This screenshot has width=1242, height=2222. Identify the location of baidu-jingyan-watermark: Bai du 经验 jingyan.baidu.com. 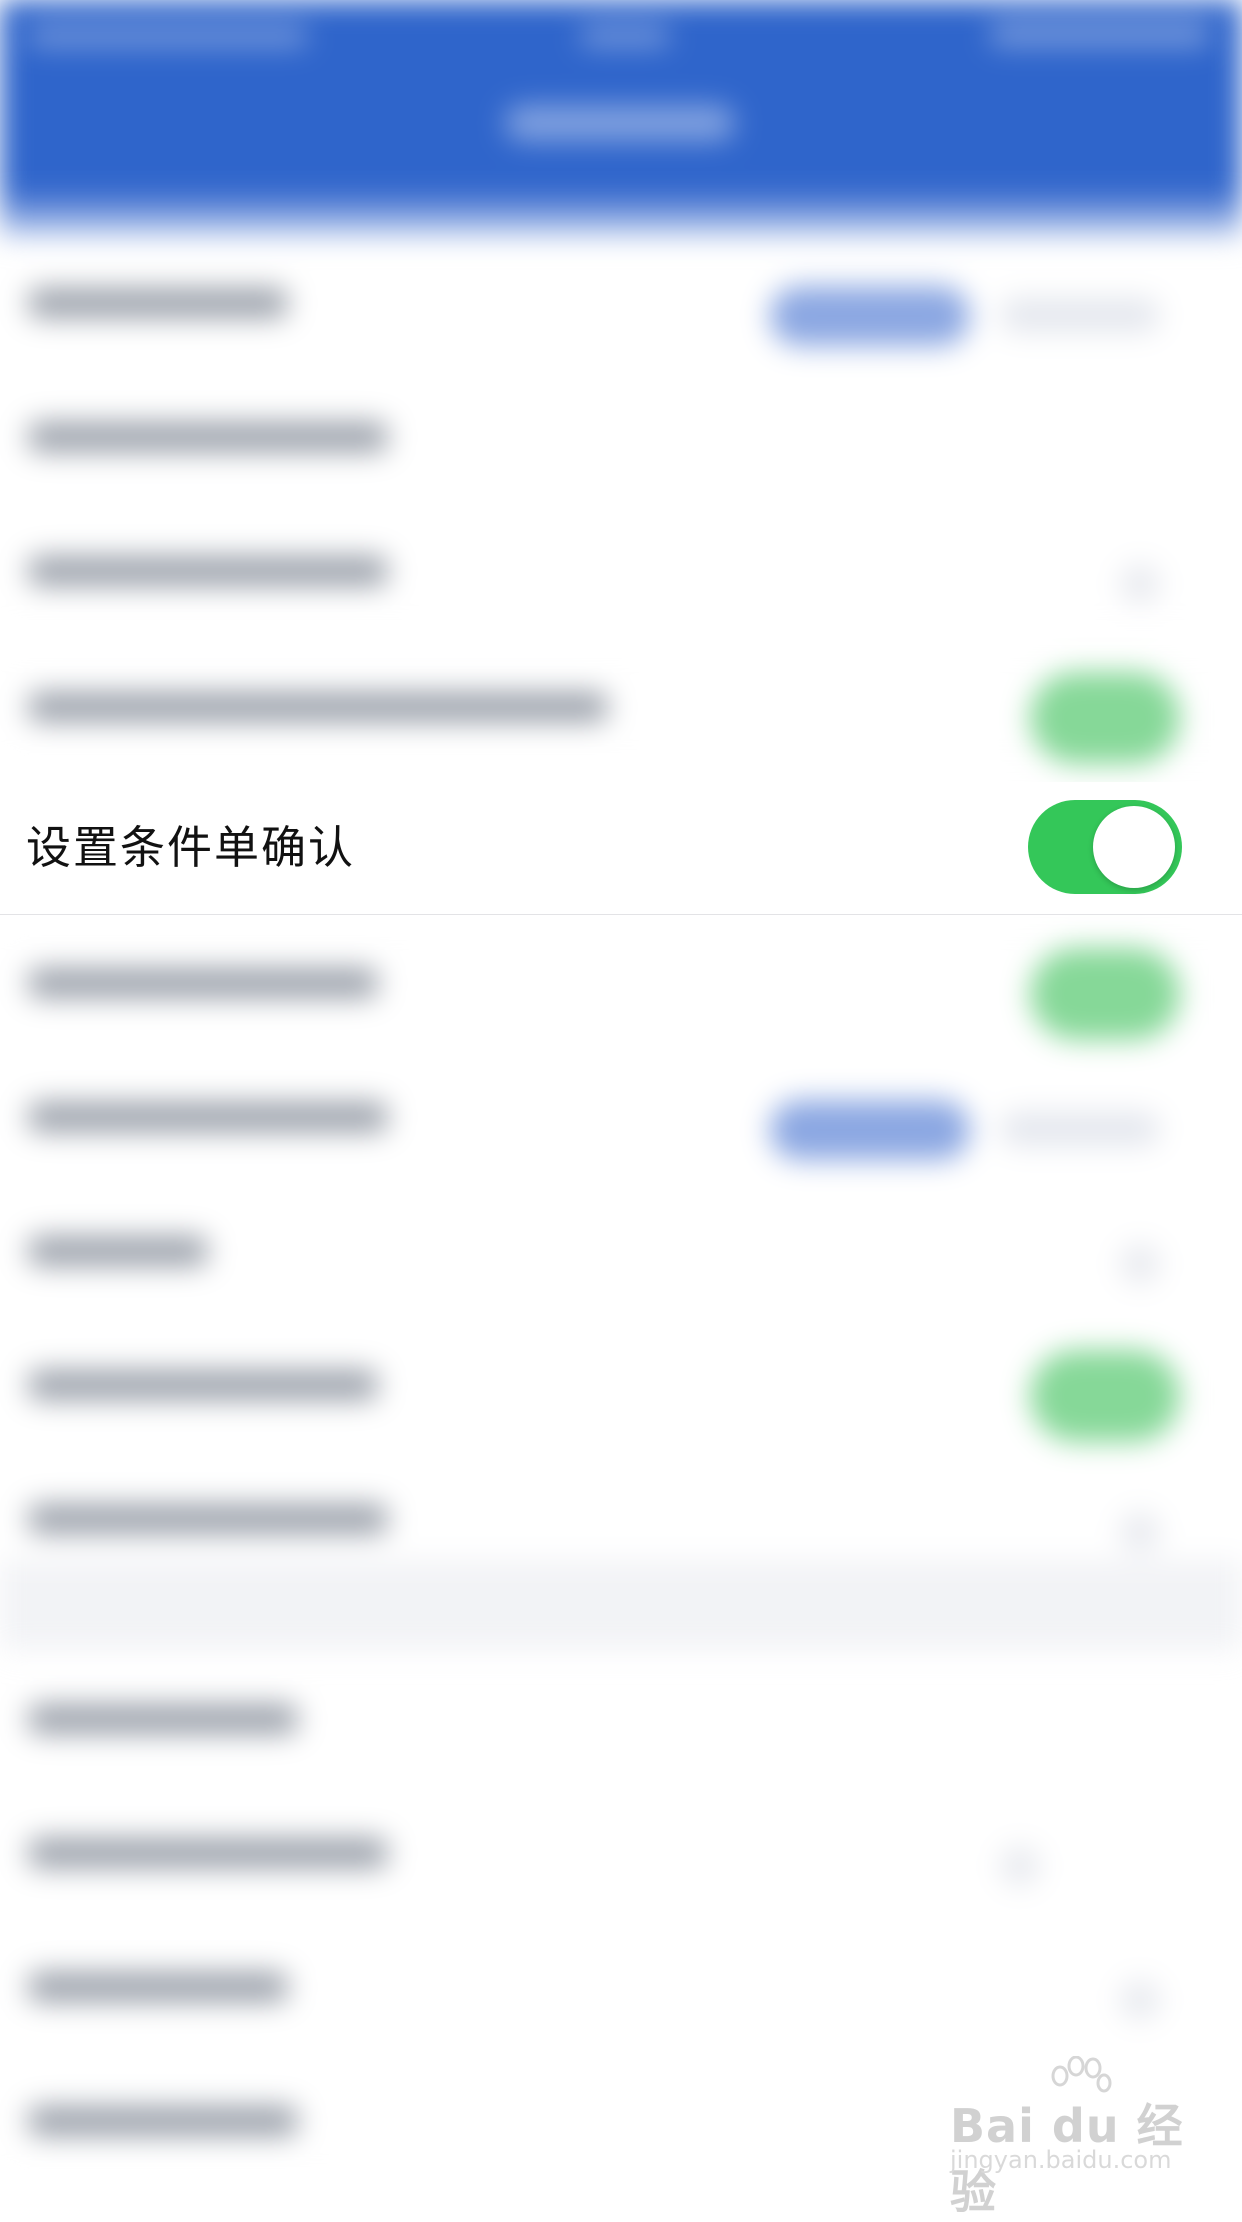
(1080, 2137).